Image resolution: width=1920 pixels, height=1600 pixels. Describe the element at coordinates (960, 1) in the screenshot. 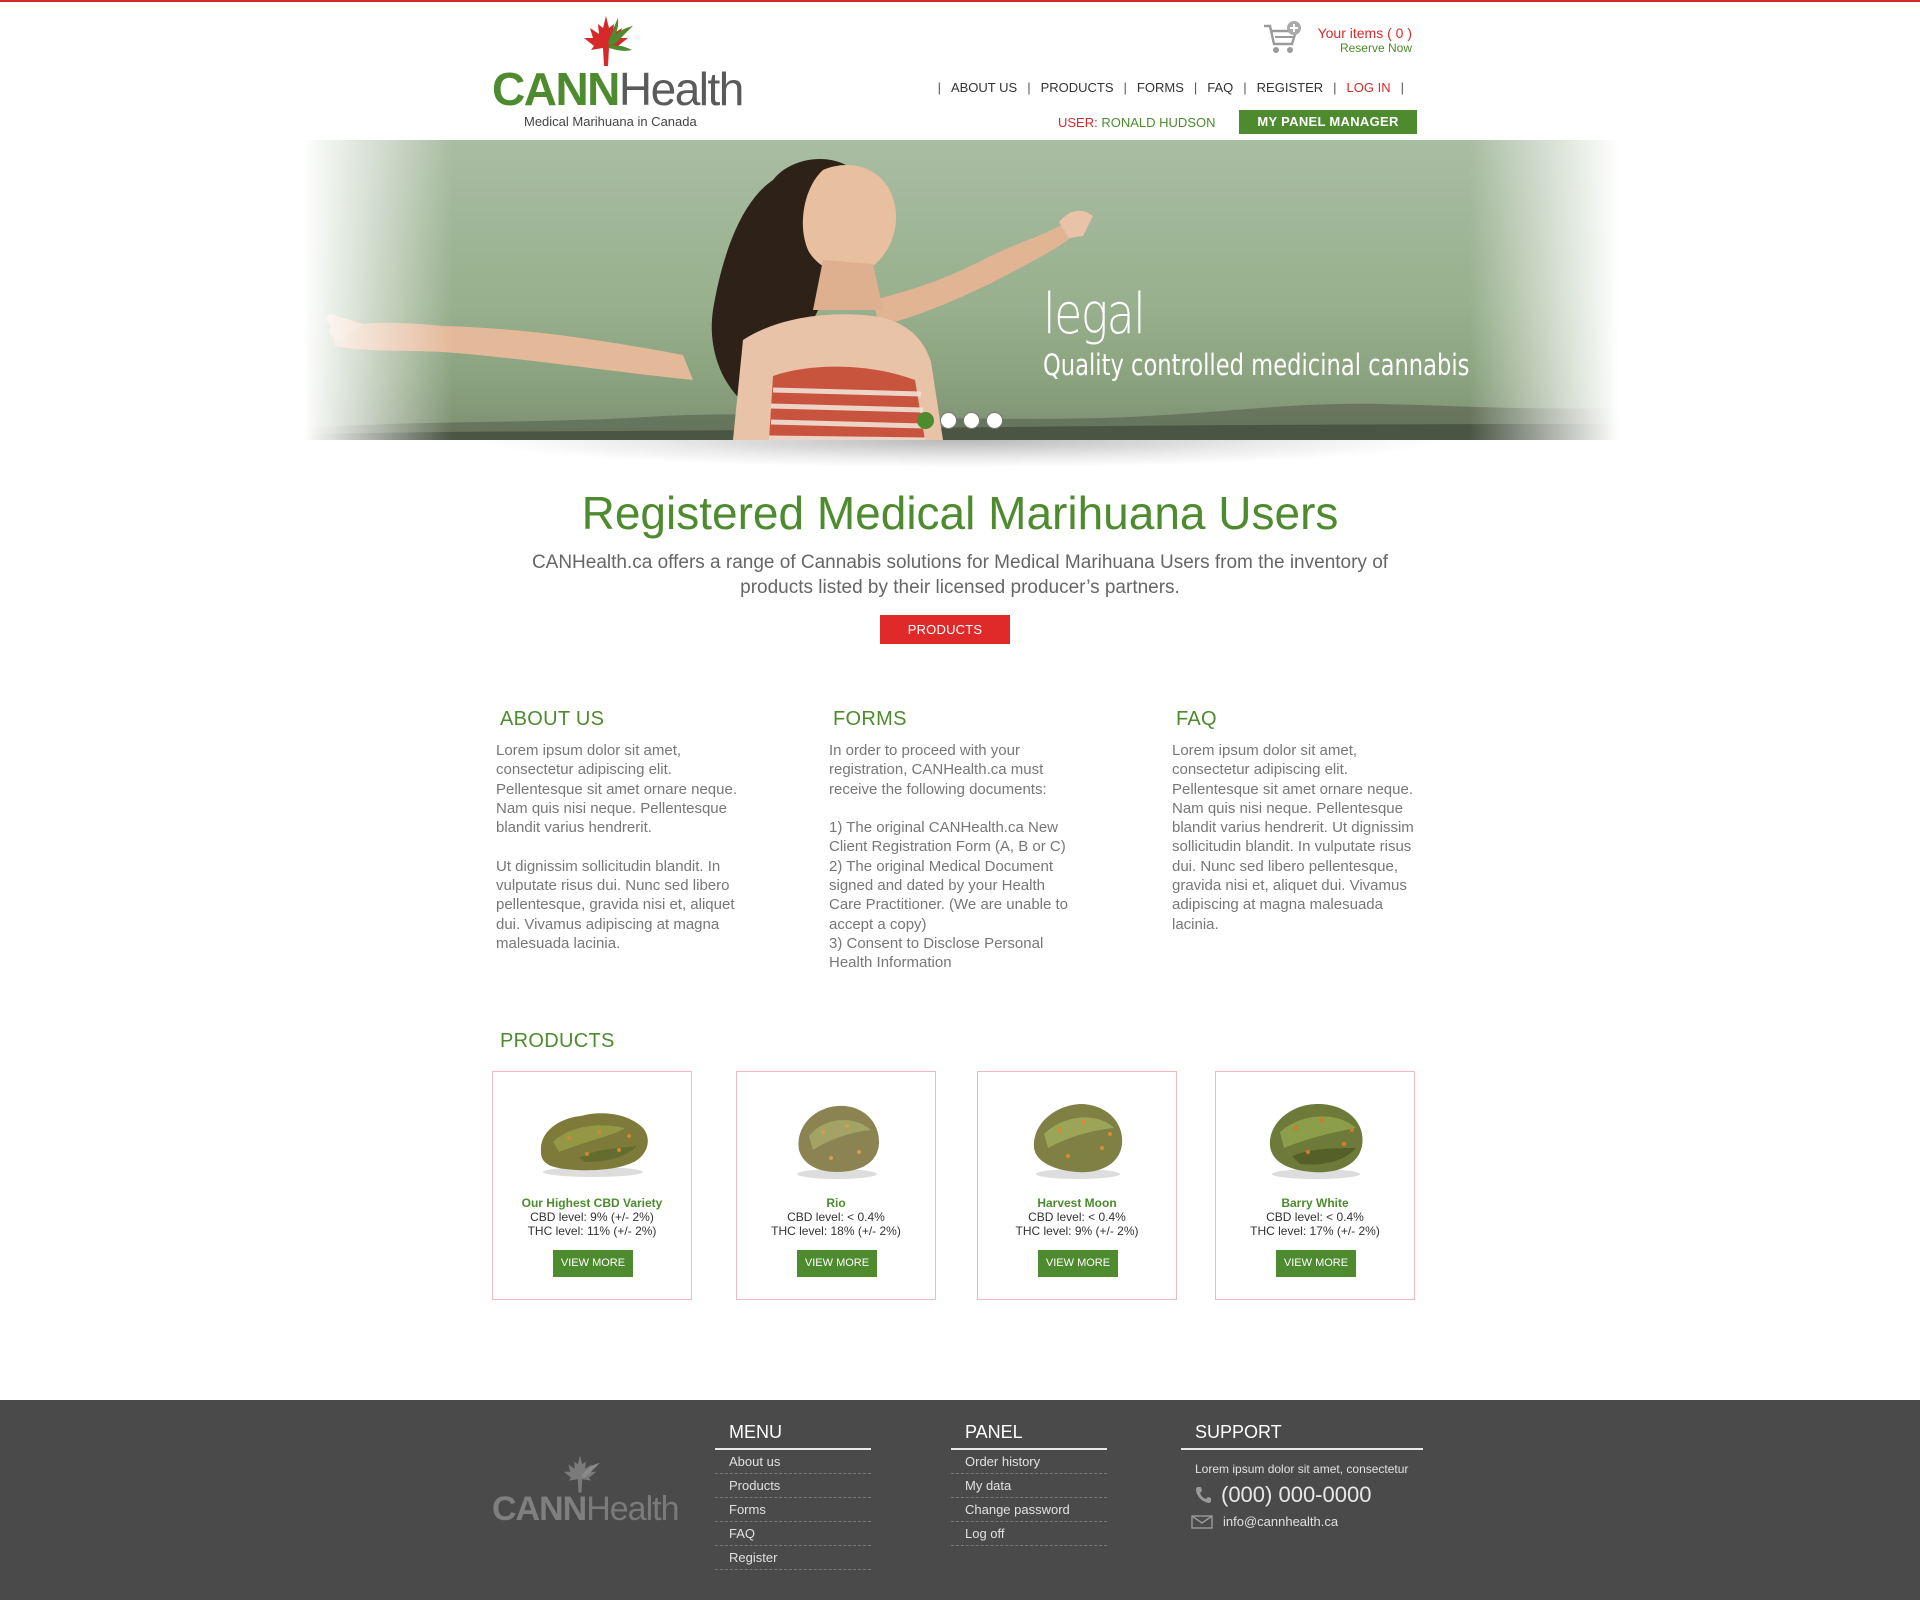

I see `top-accent-line` at that location.